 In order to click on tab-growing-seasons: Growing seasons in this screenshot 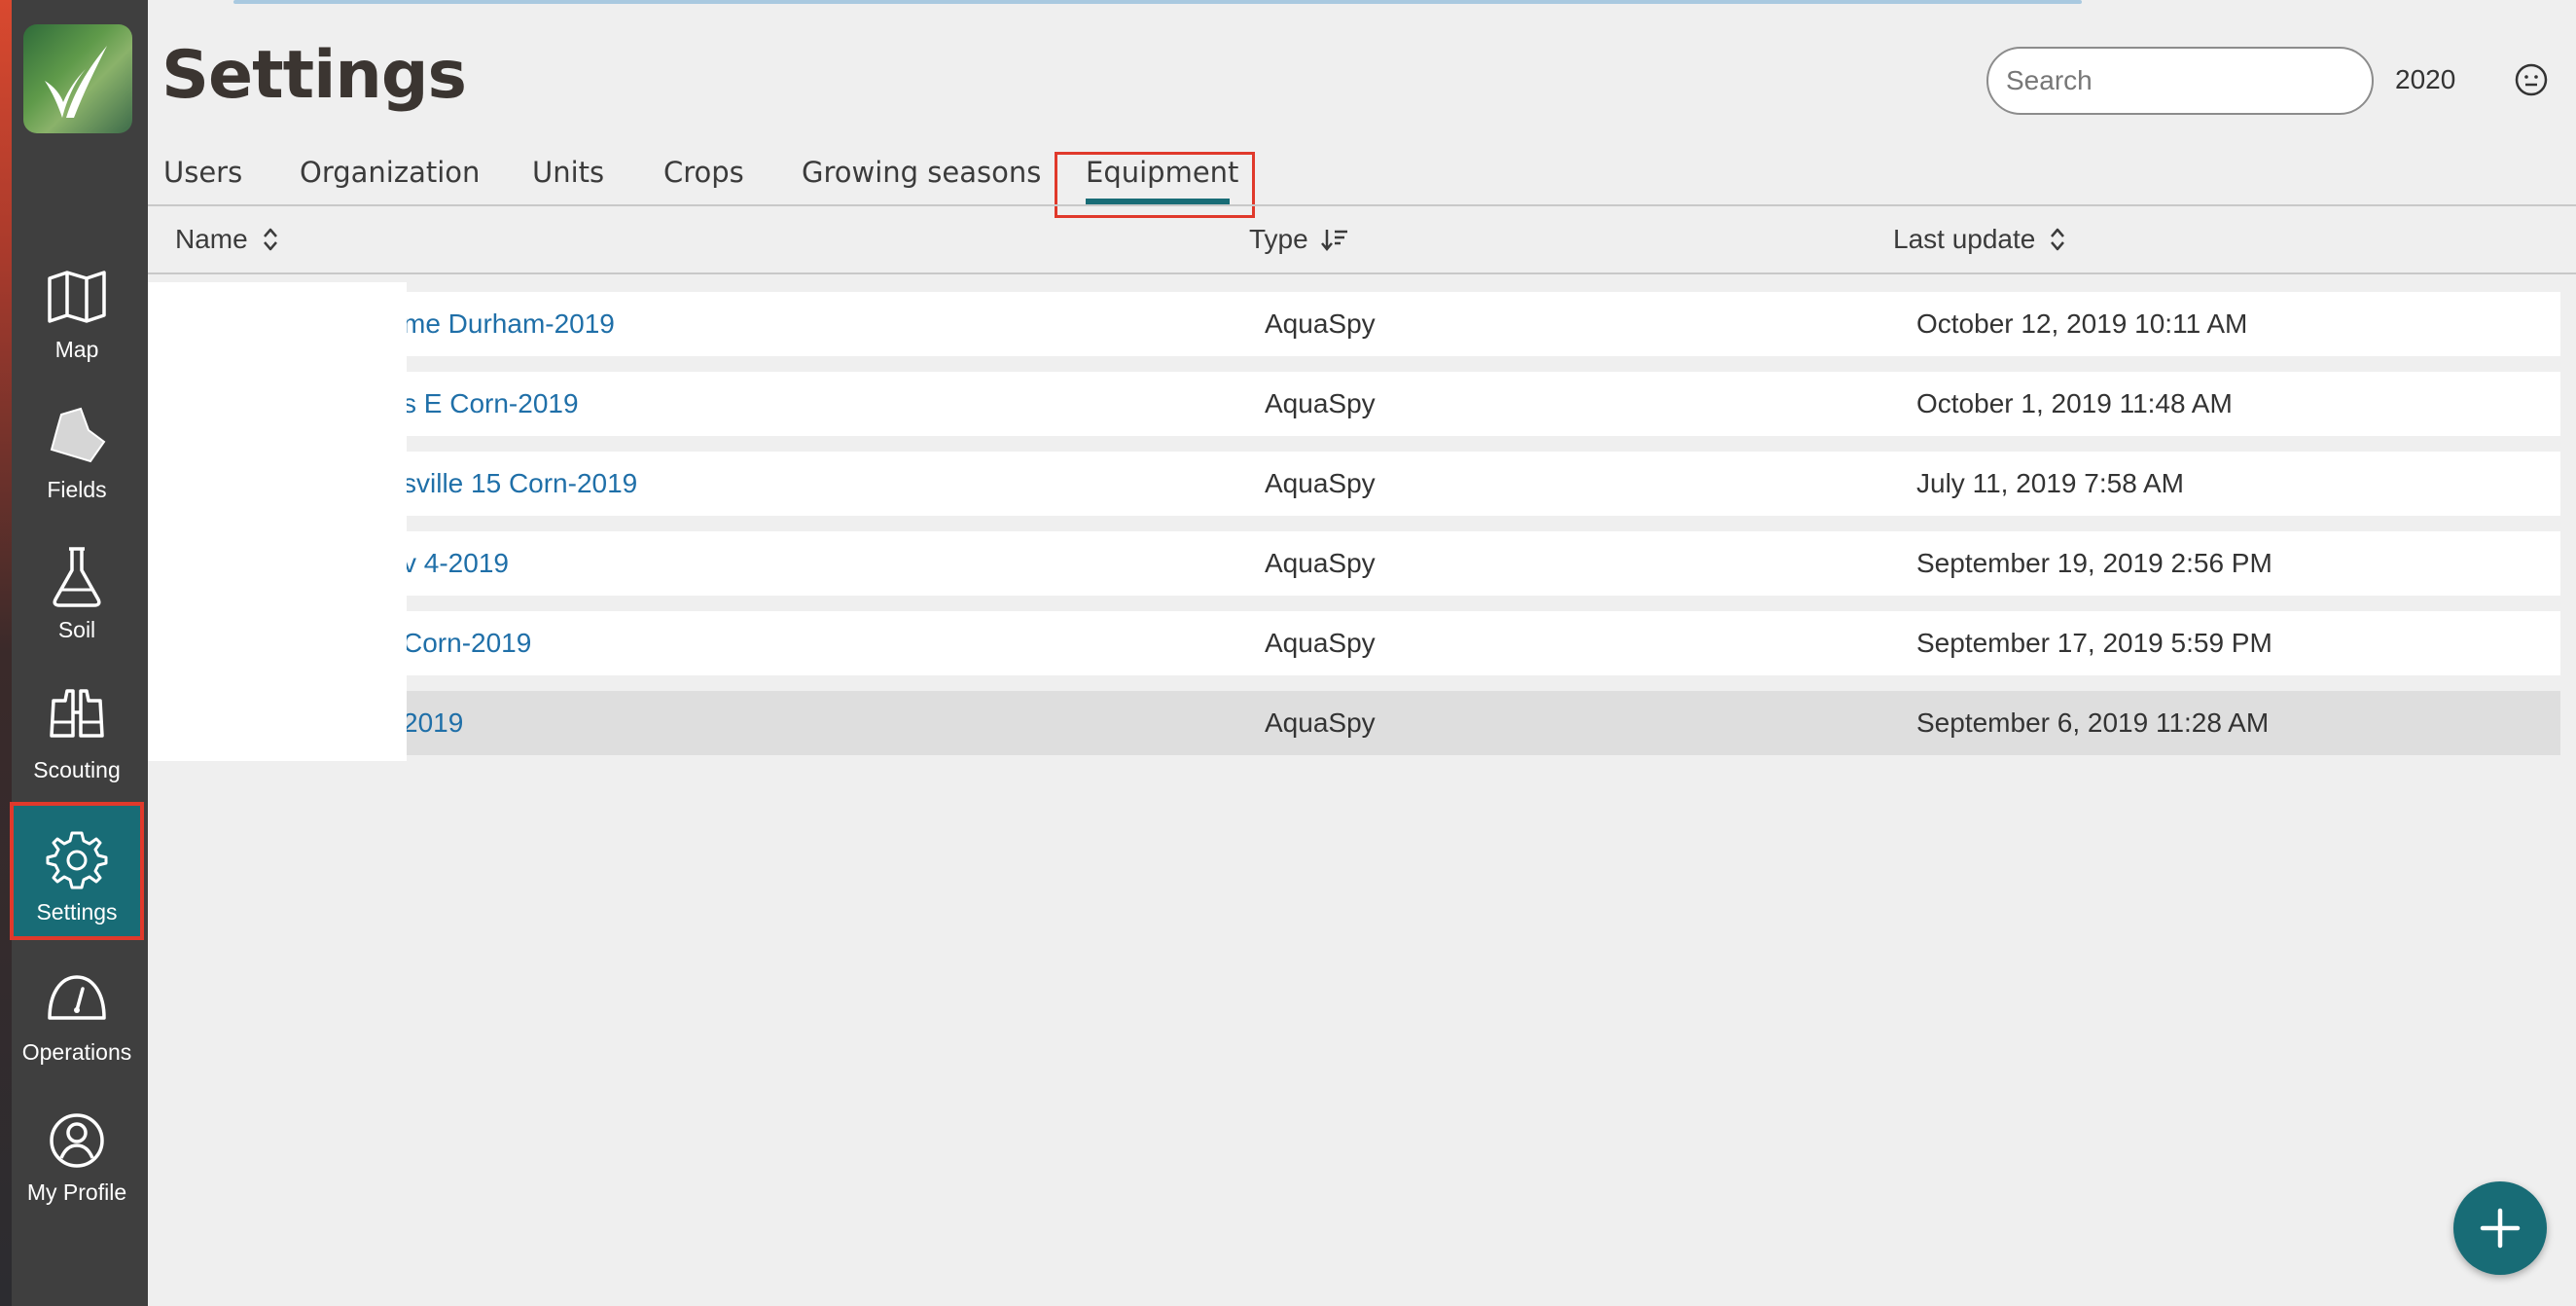, I will do `click(921, 172)`.